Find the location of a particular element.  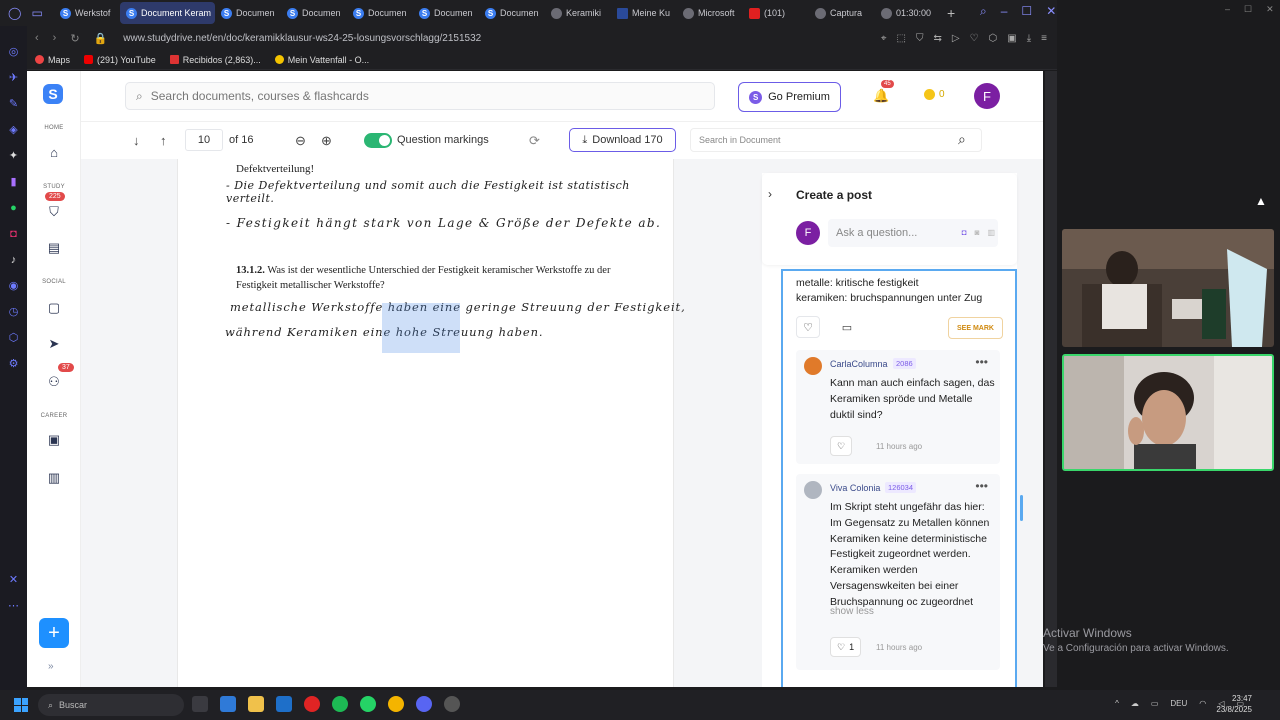

camera-icon: ◙ is located at coordinates (977, 232).